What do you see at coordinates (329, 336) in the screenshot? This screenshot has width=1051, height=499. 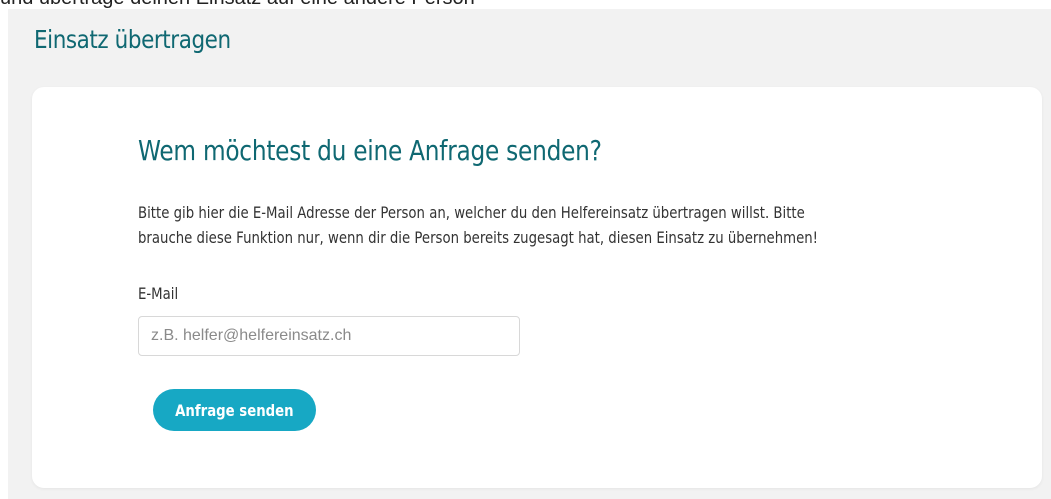 I see `email-field` at bounding box center [329, 336].